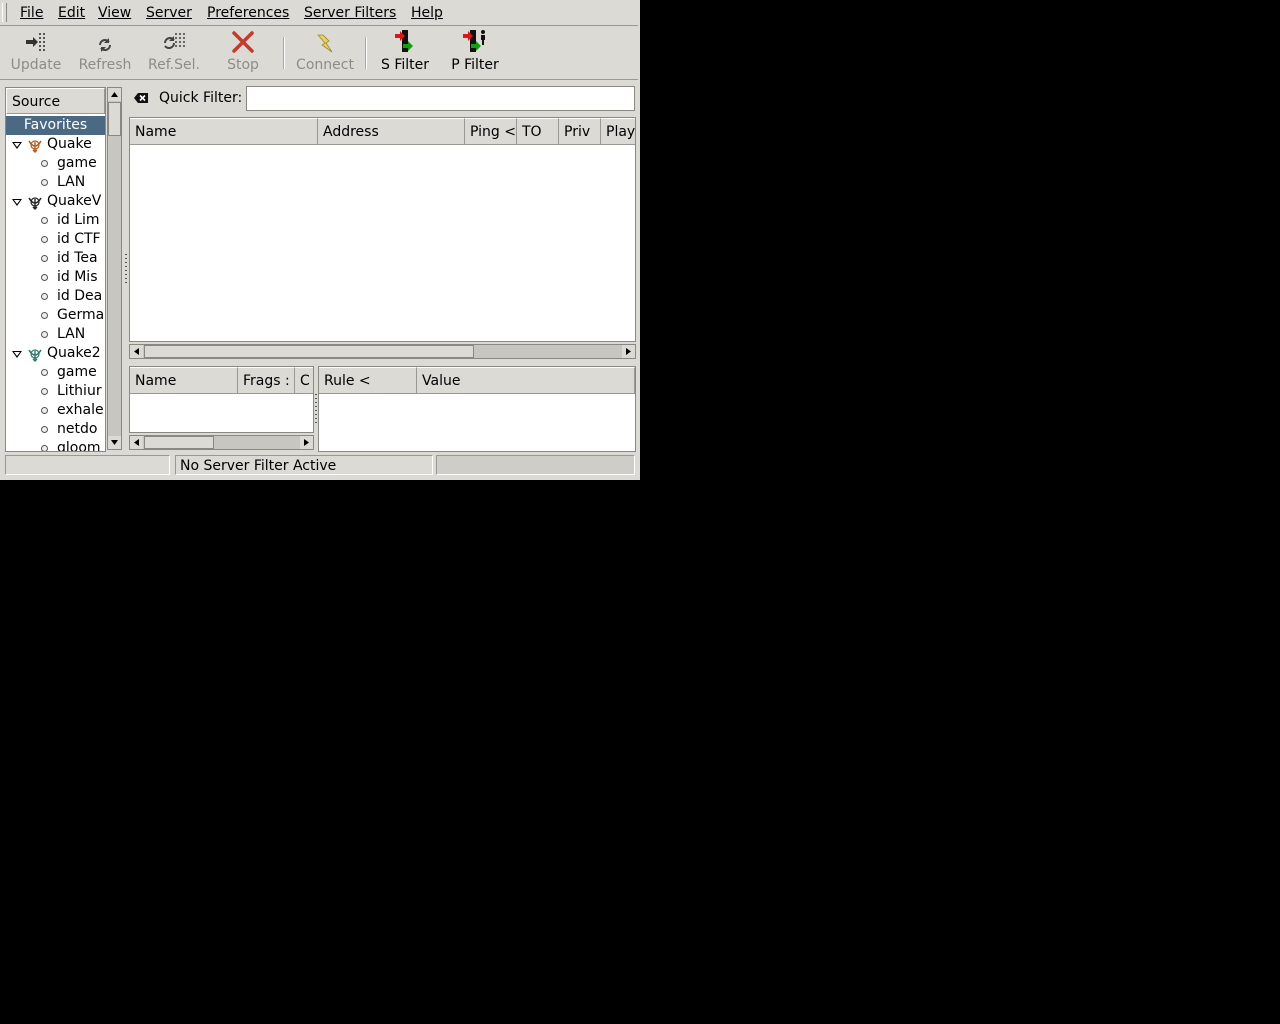 Image resolution: width=1280 pixels, height=1024 pixels. Describe the element at coordinates (174, 53) in the screenshot. I see `refresh-selected-button: Ref.Sel.` at that location.